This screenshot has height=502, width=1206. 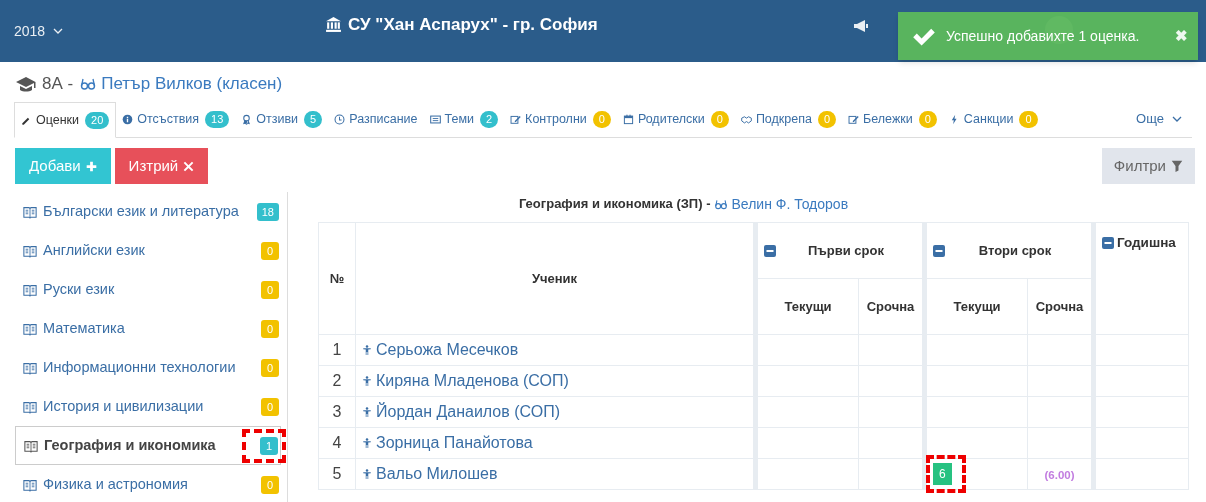 What do you see at coordinates (892, 119) in the screenshot?
I see `tab: Бележки 0` at bounding box center [892, 119].